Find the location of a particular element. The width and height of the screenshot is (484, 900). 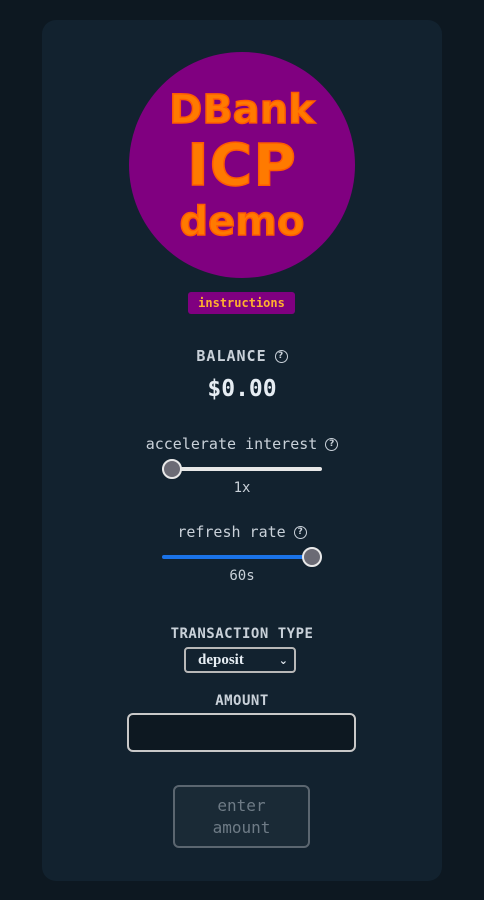

refresh-slider-track is located at coordinates (242, 557).